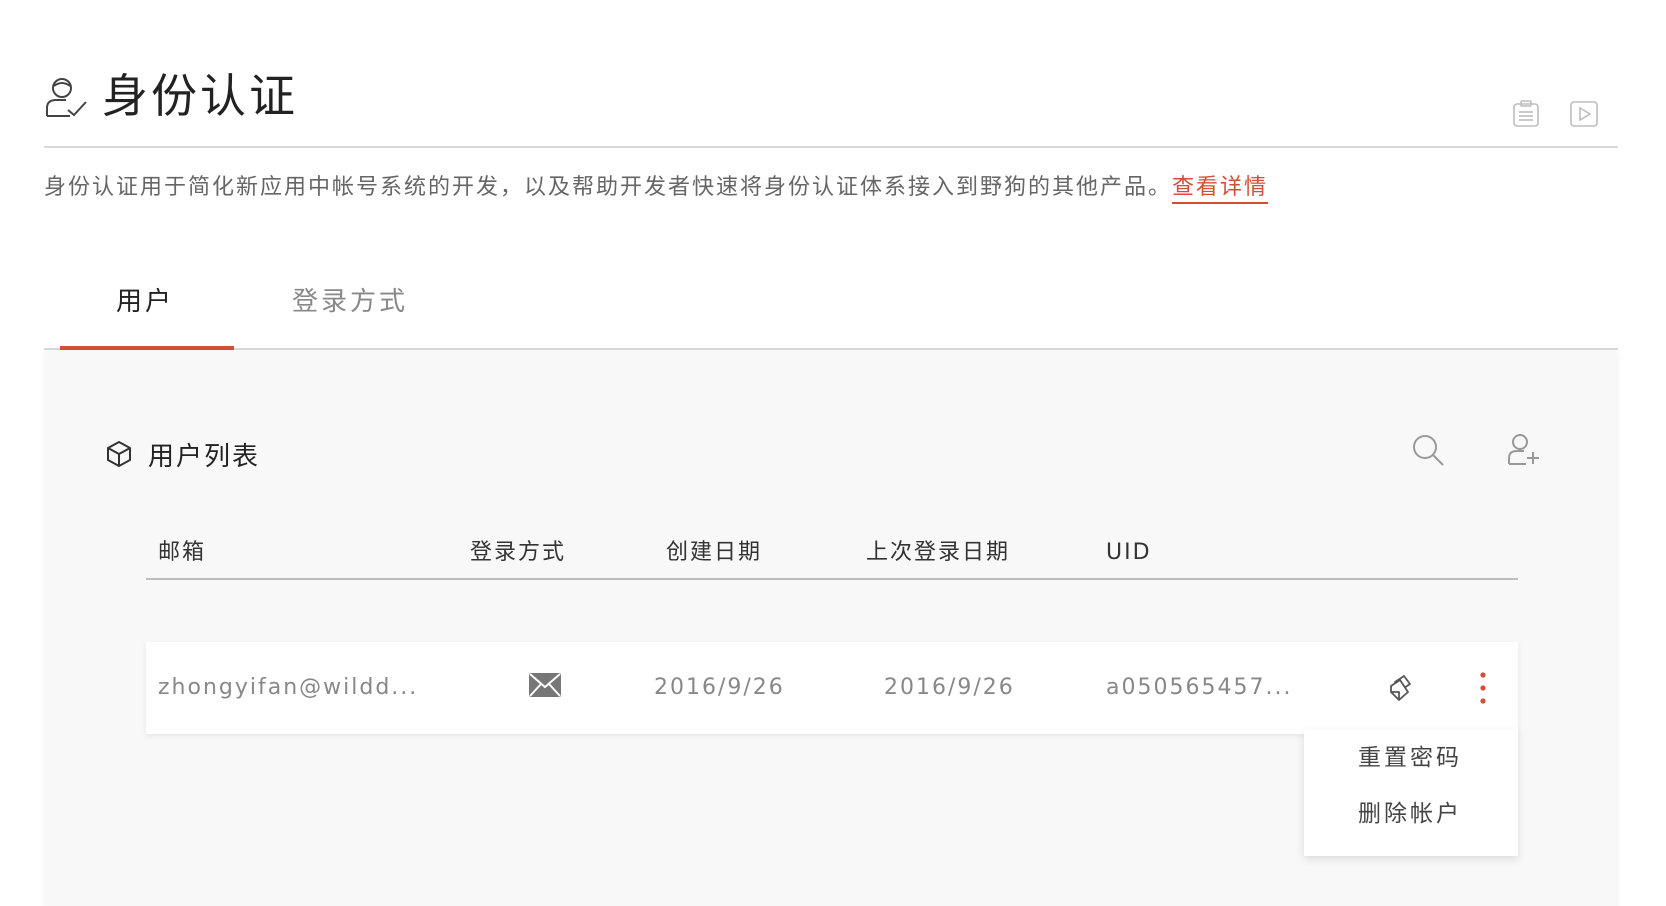 Image resolution: width=1666 pixels, height=906 pixels. I want to click on menu-item-delete-account: 删除帐户, so click(1410, 814).